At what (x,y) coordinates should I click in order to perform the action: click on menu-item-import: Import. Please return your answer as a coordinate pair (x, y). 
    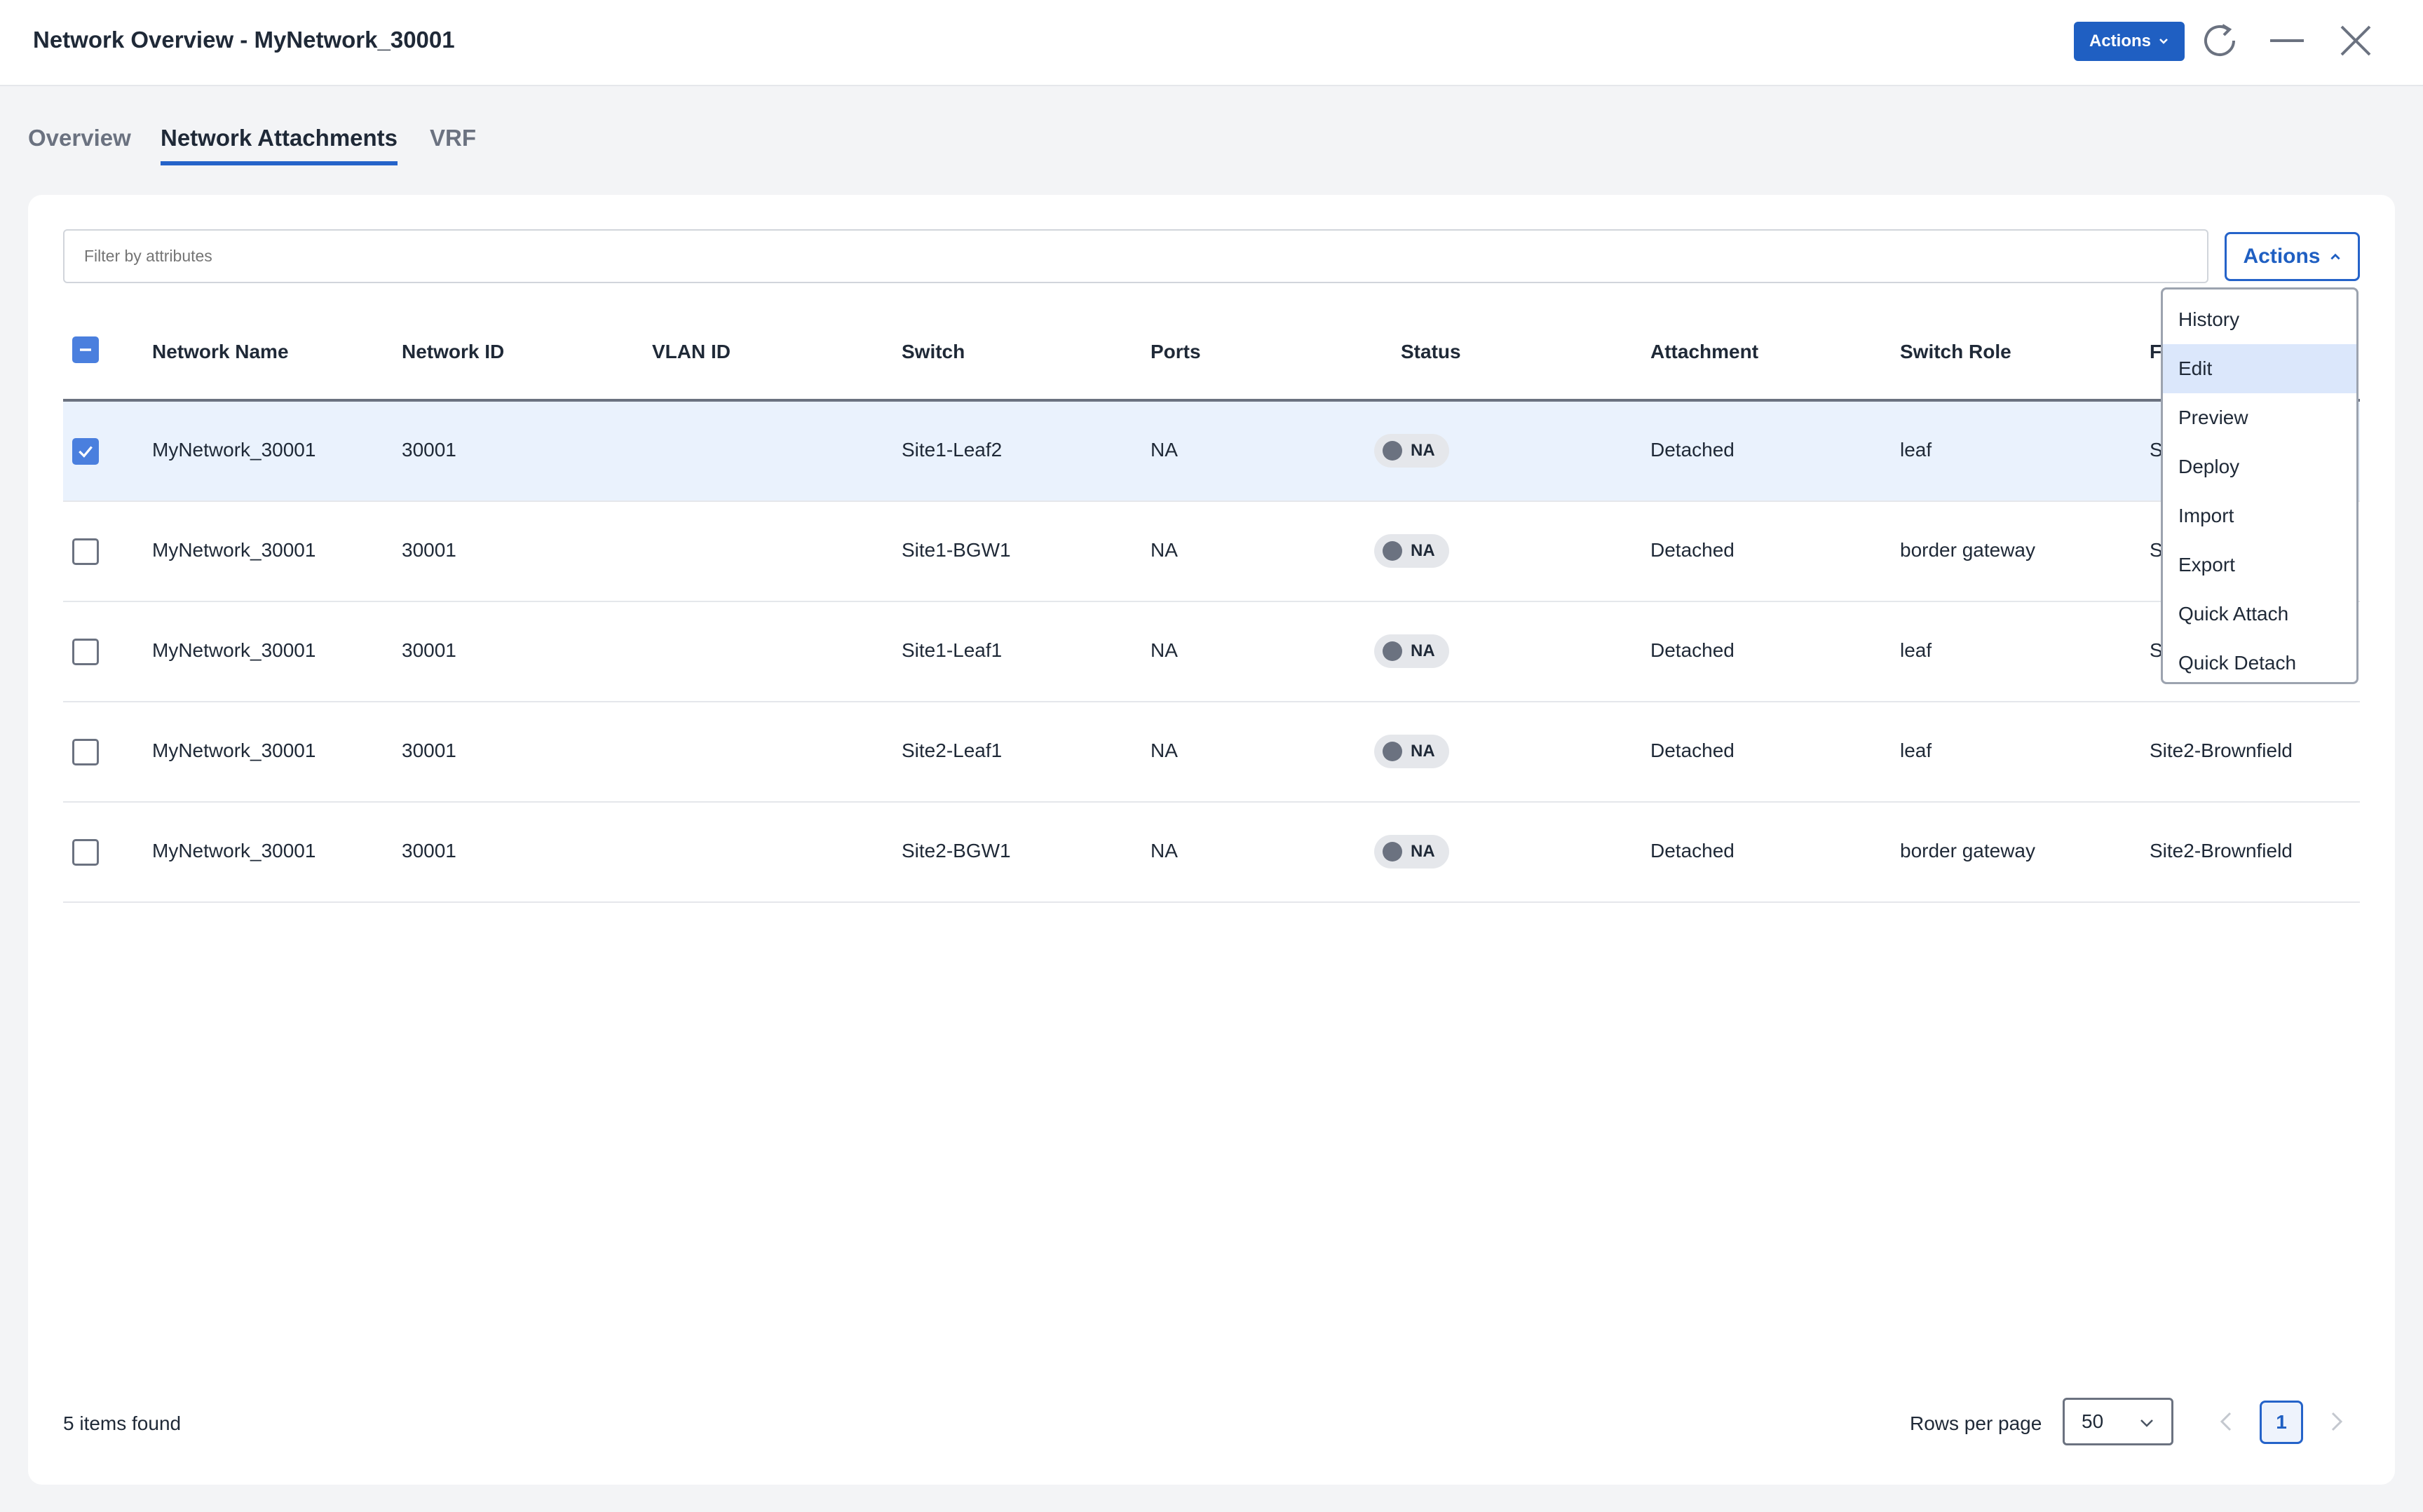
    Looking at the image, I should click on (2259, 515).